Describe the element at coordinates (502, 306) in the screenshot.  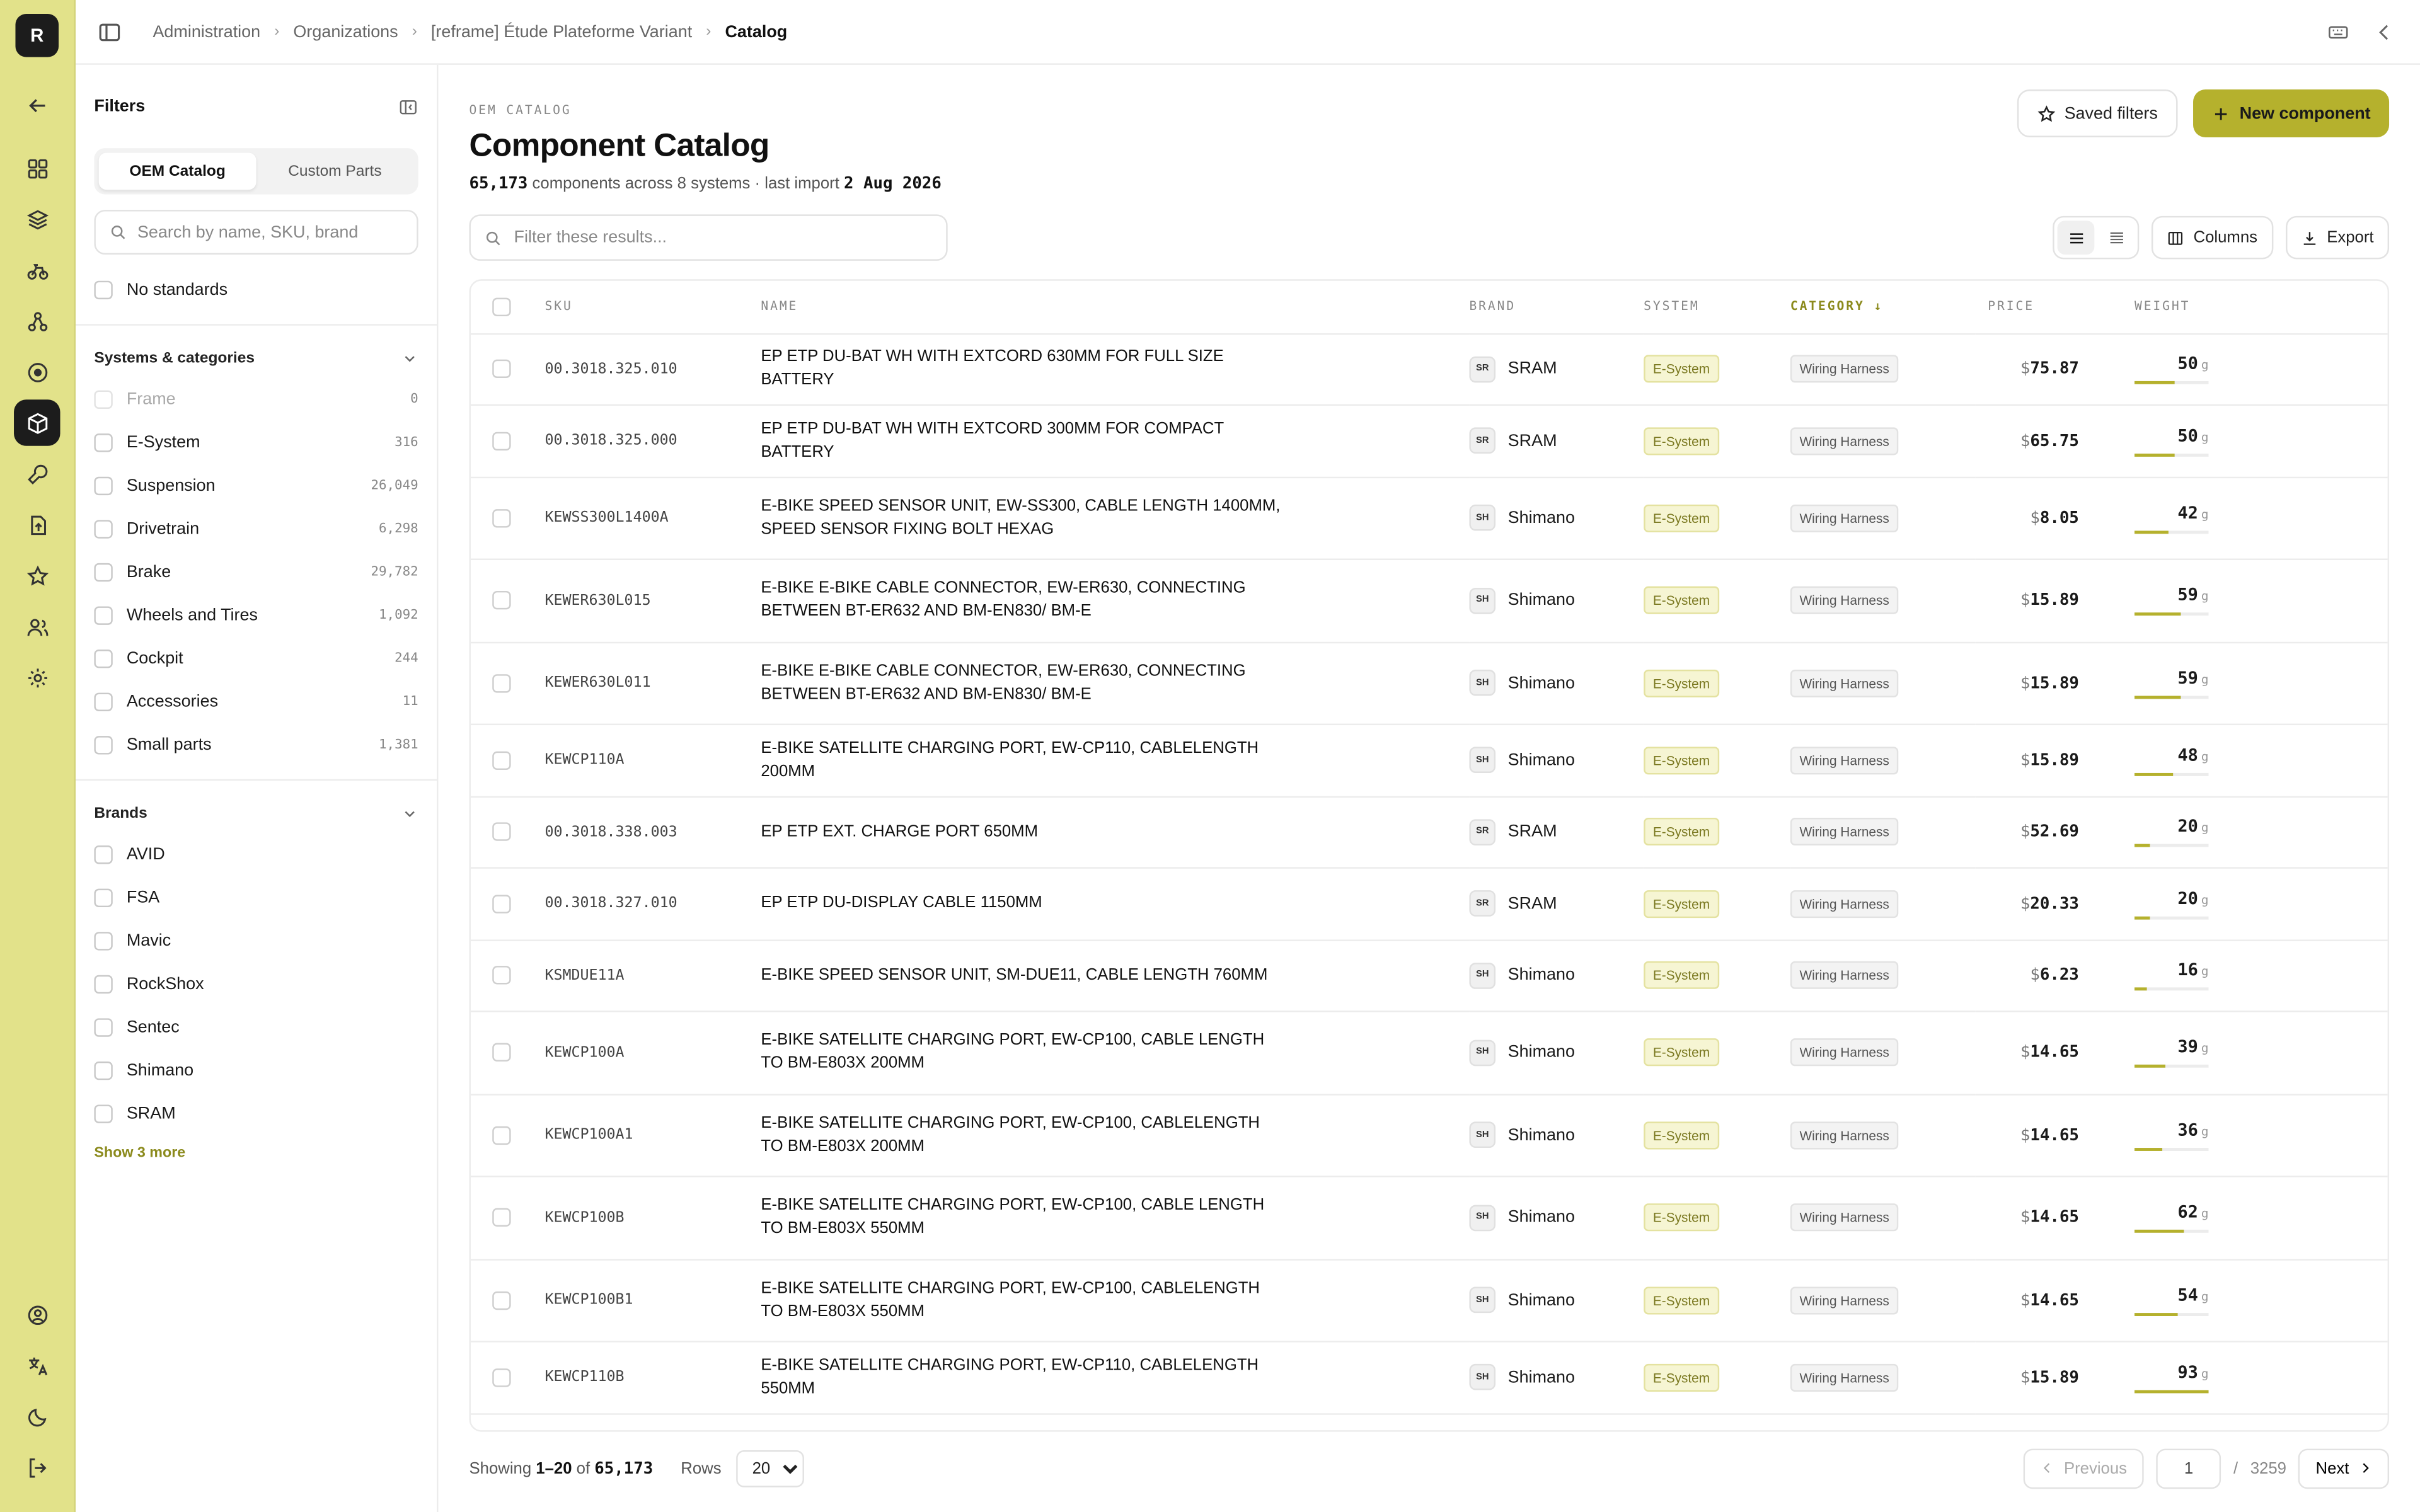
I see `select-all-checkbox` at that location.